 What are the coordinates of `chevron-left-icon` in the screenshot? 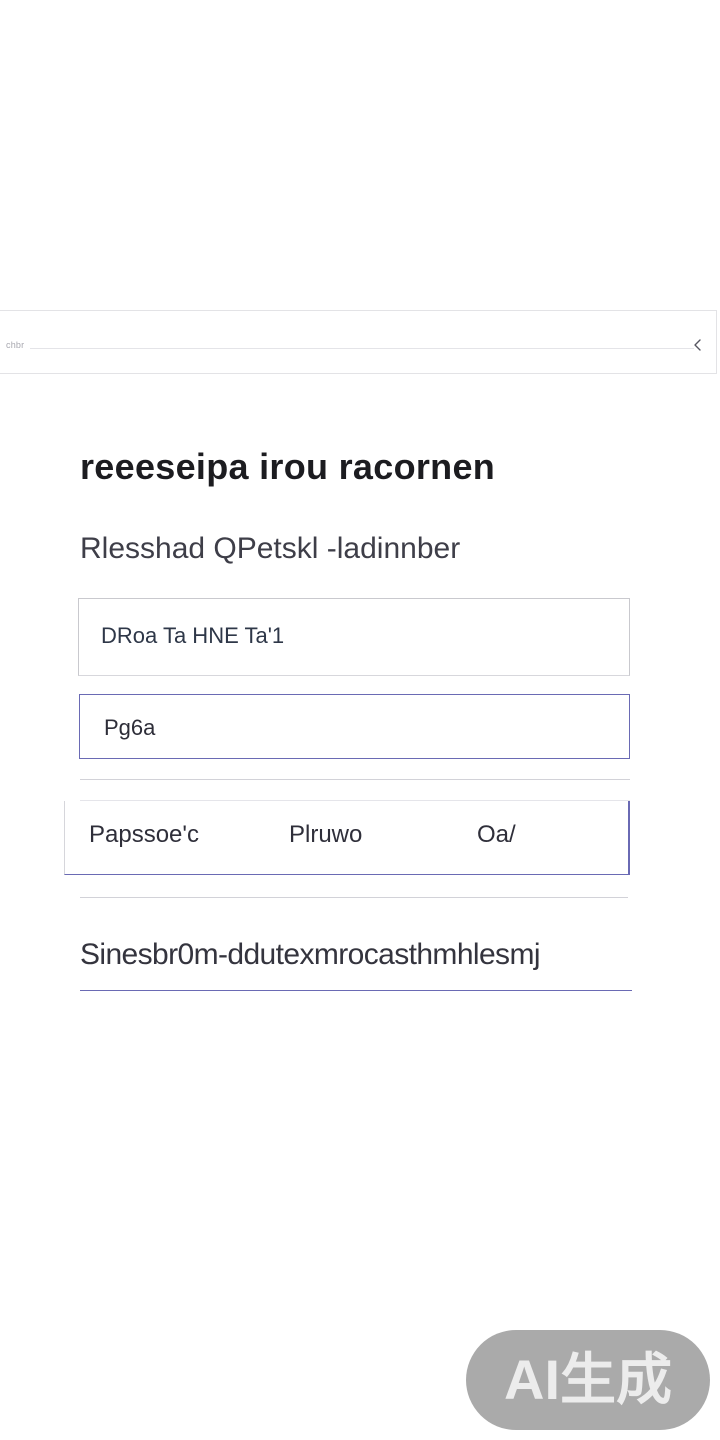 It's located at (698, 345).